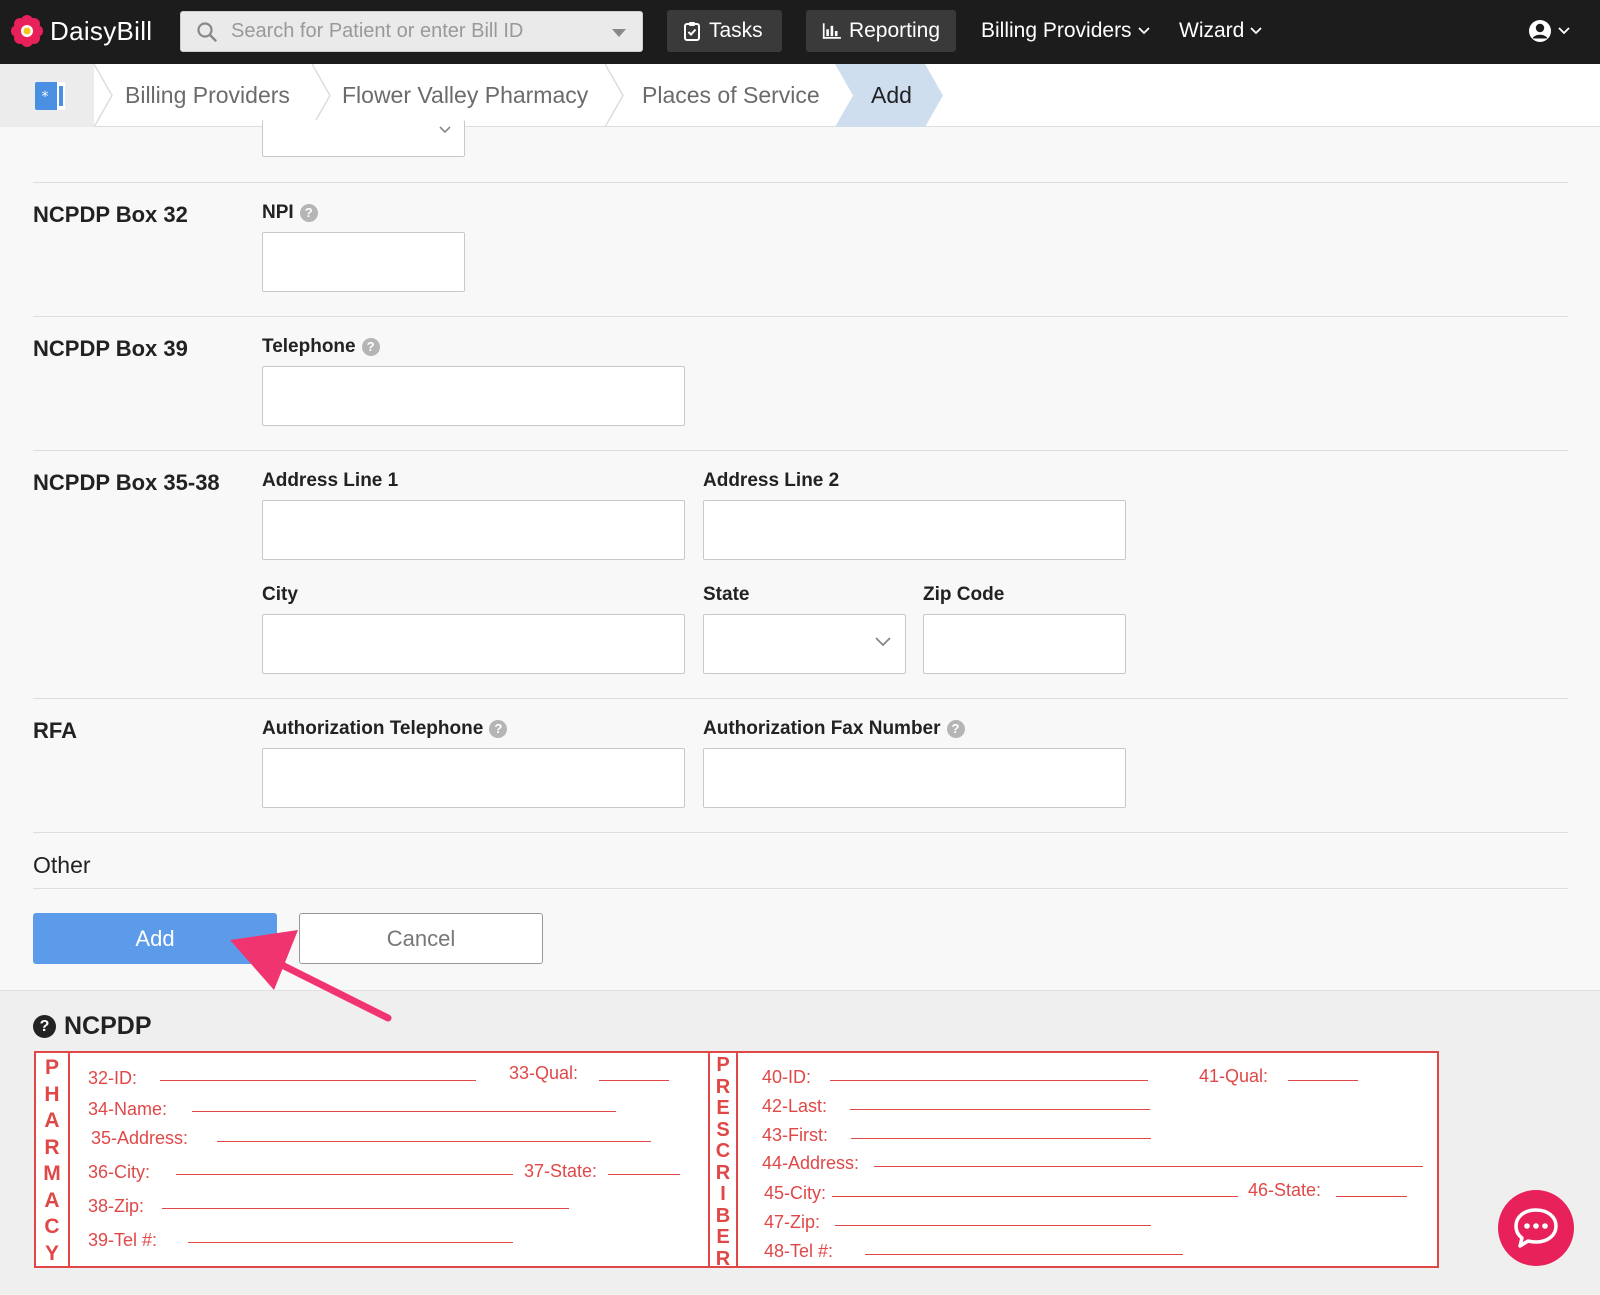 The height and width of the screenshot is (1295, 1600). Describe the element at coordinates (62, 865) in the screenshot. I see `section-title-other: Other` at that location.